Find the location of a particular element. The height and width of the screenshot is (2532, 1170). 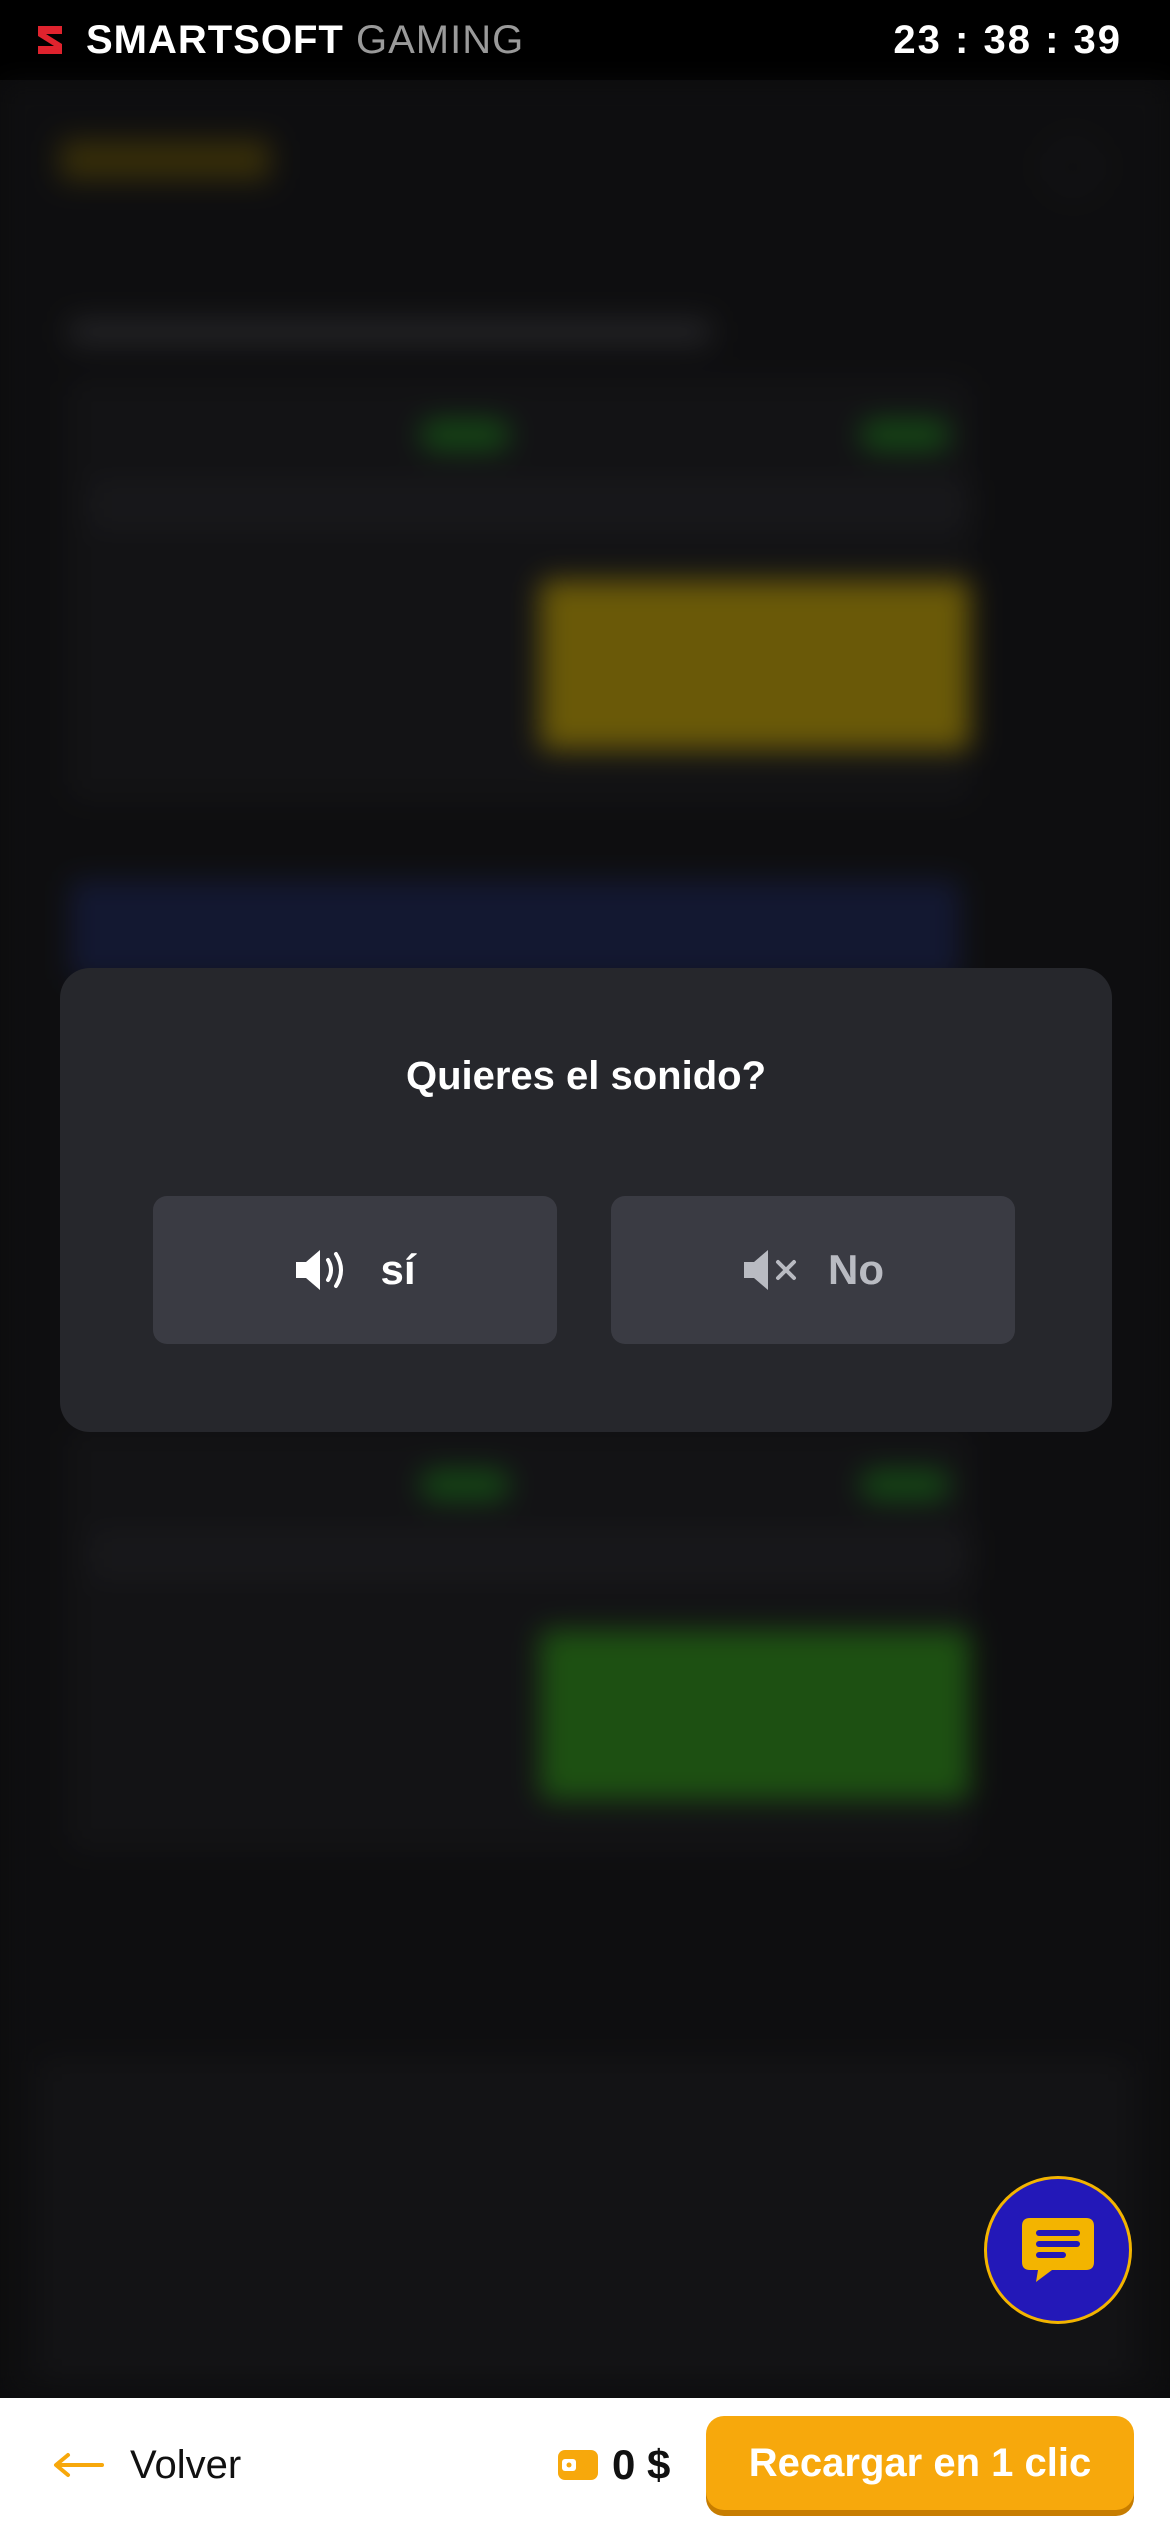

sound-yes-button: sí is located at coordinates (355, 1270).